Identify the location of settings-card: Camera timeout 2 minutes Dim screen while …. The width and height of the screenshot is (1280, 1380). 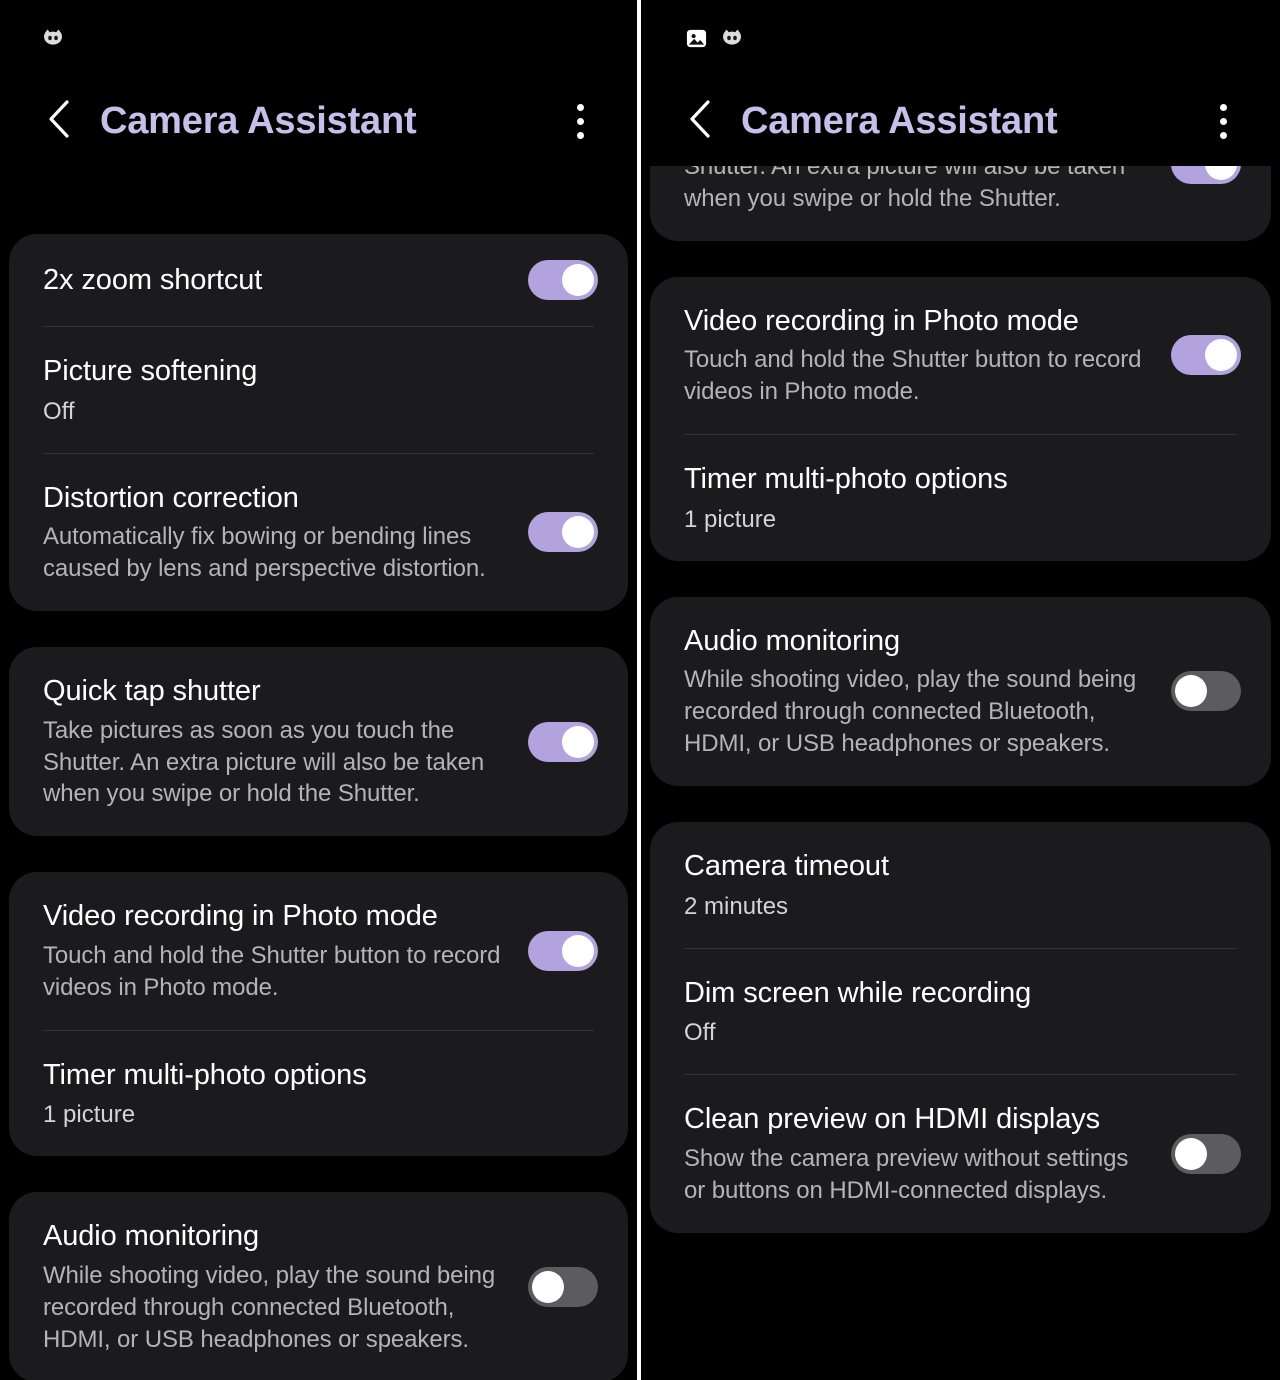
(960, 1027).